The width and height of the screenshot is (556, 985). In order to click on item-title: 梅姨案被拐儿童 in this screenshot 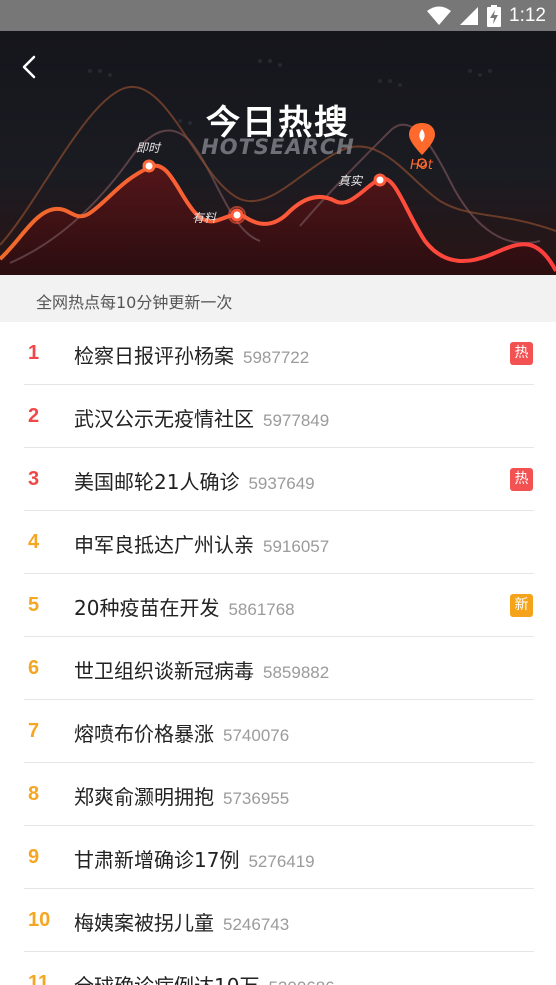, I will do `click(144, 923)`.